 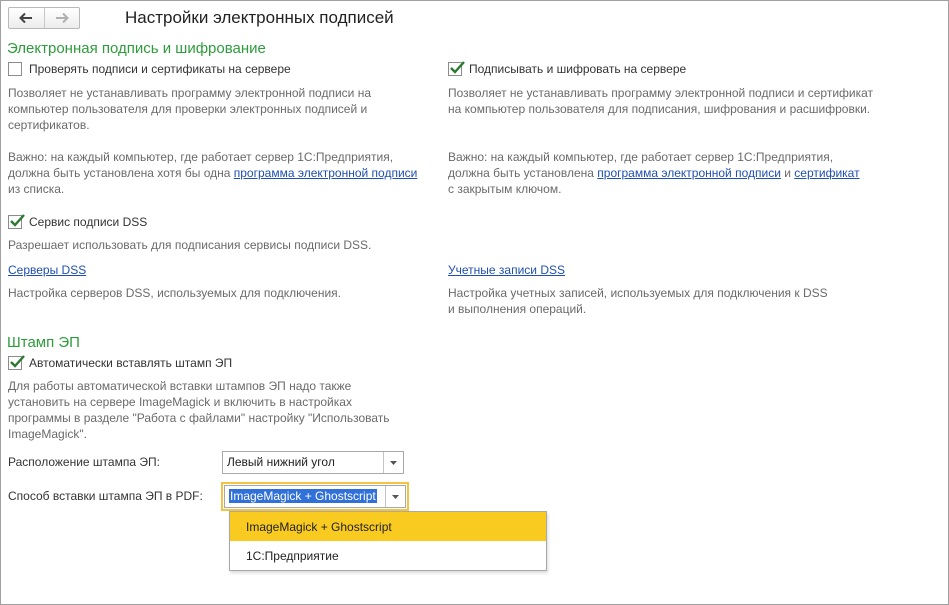 I want to click on arrow-left-icon, so click(x=26, y=18).